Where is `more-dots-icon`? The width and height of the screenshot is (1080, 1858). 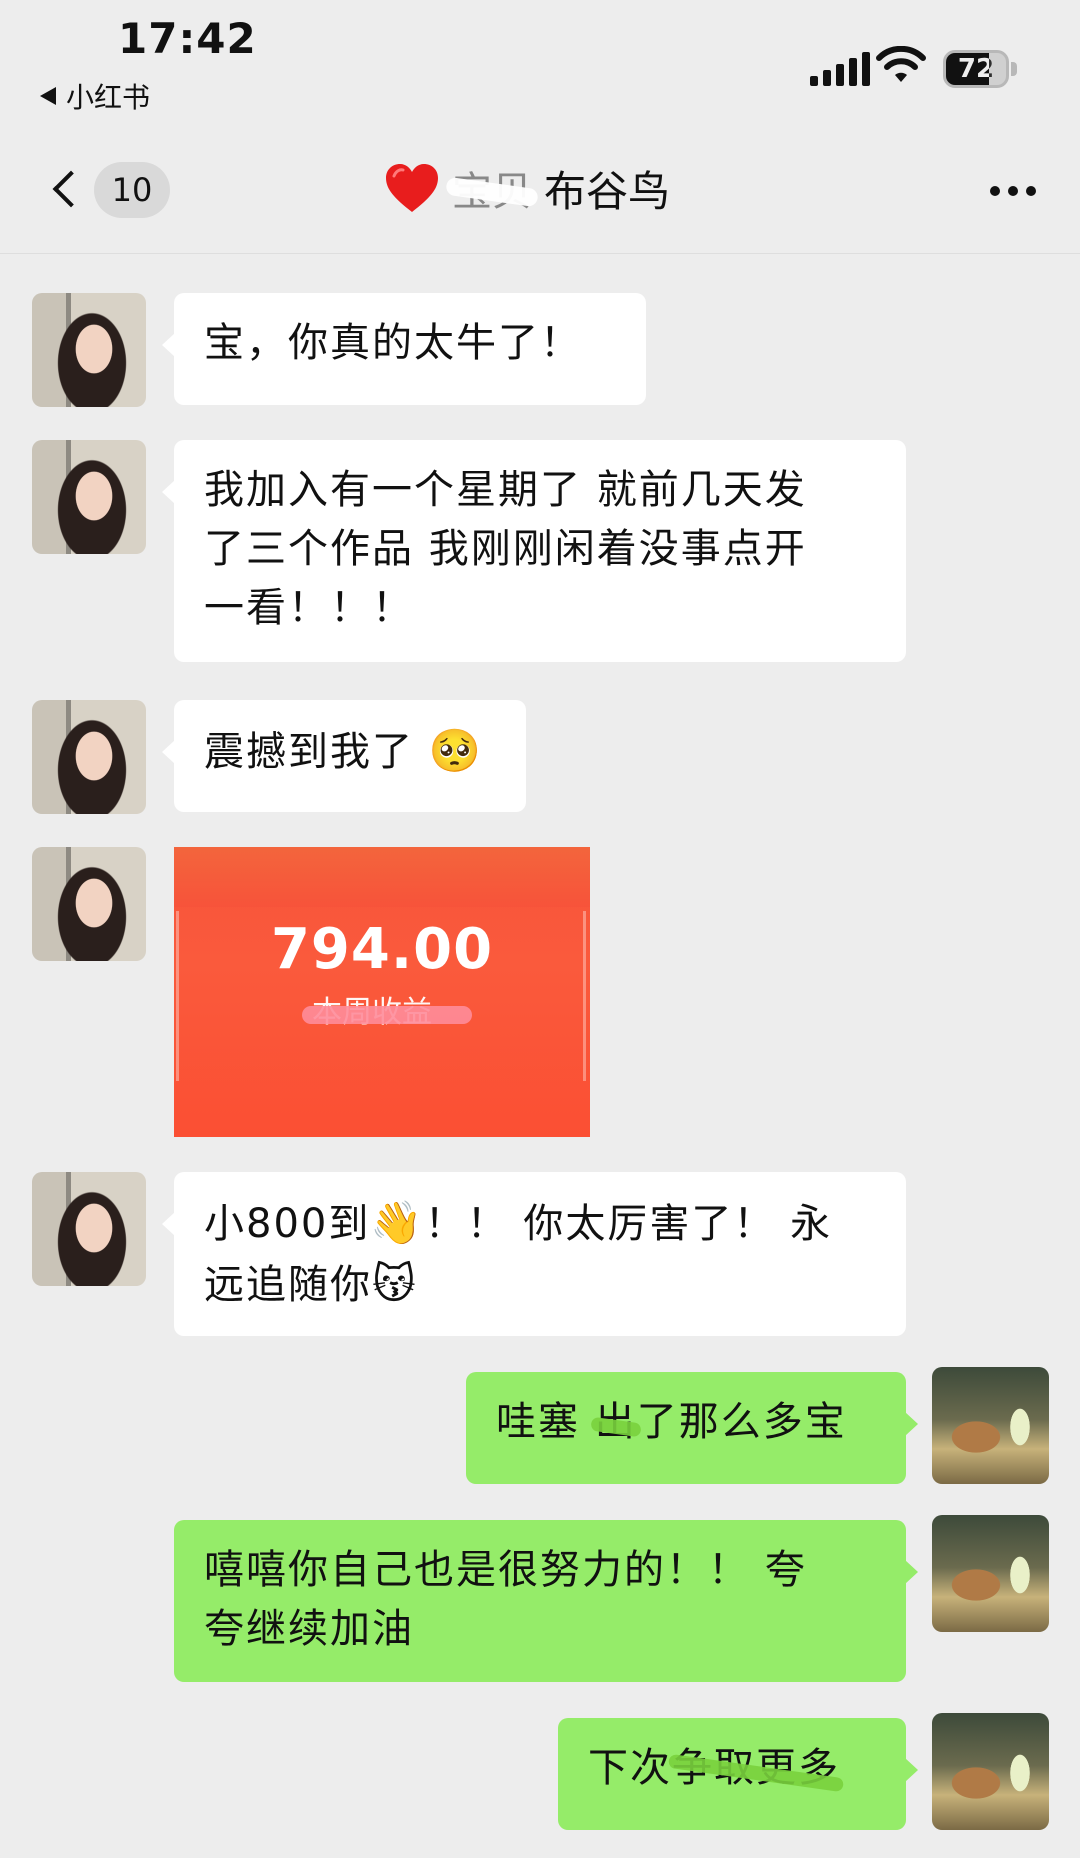
more-dots-icon is located at coordinates (1013, 191).